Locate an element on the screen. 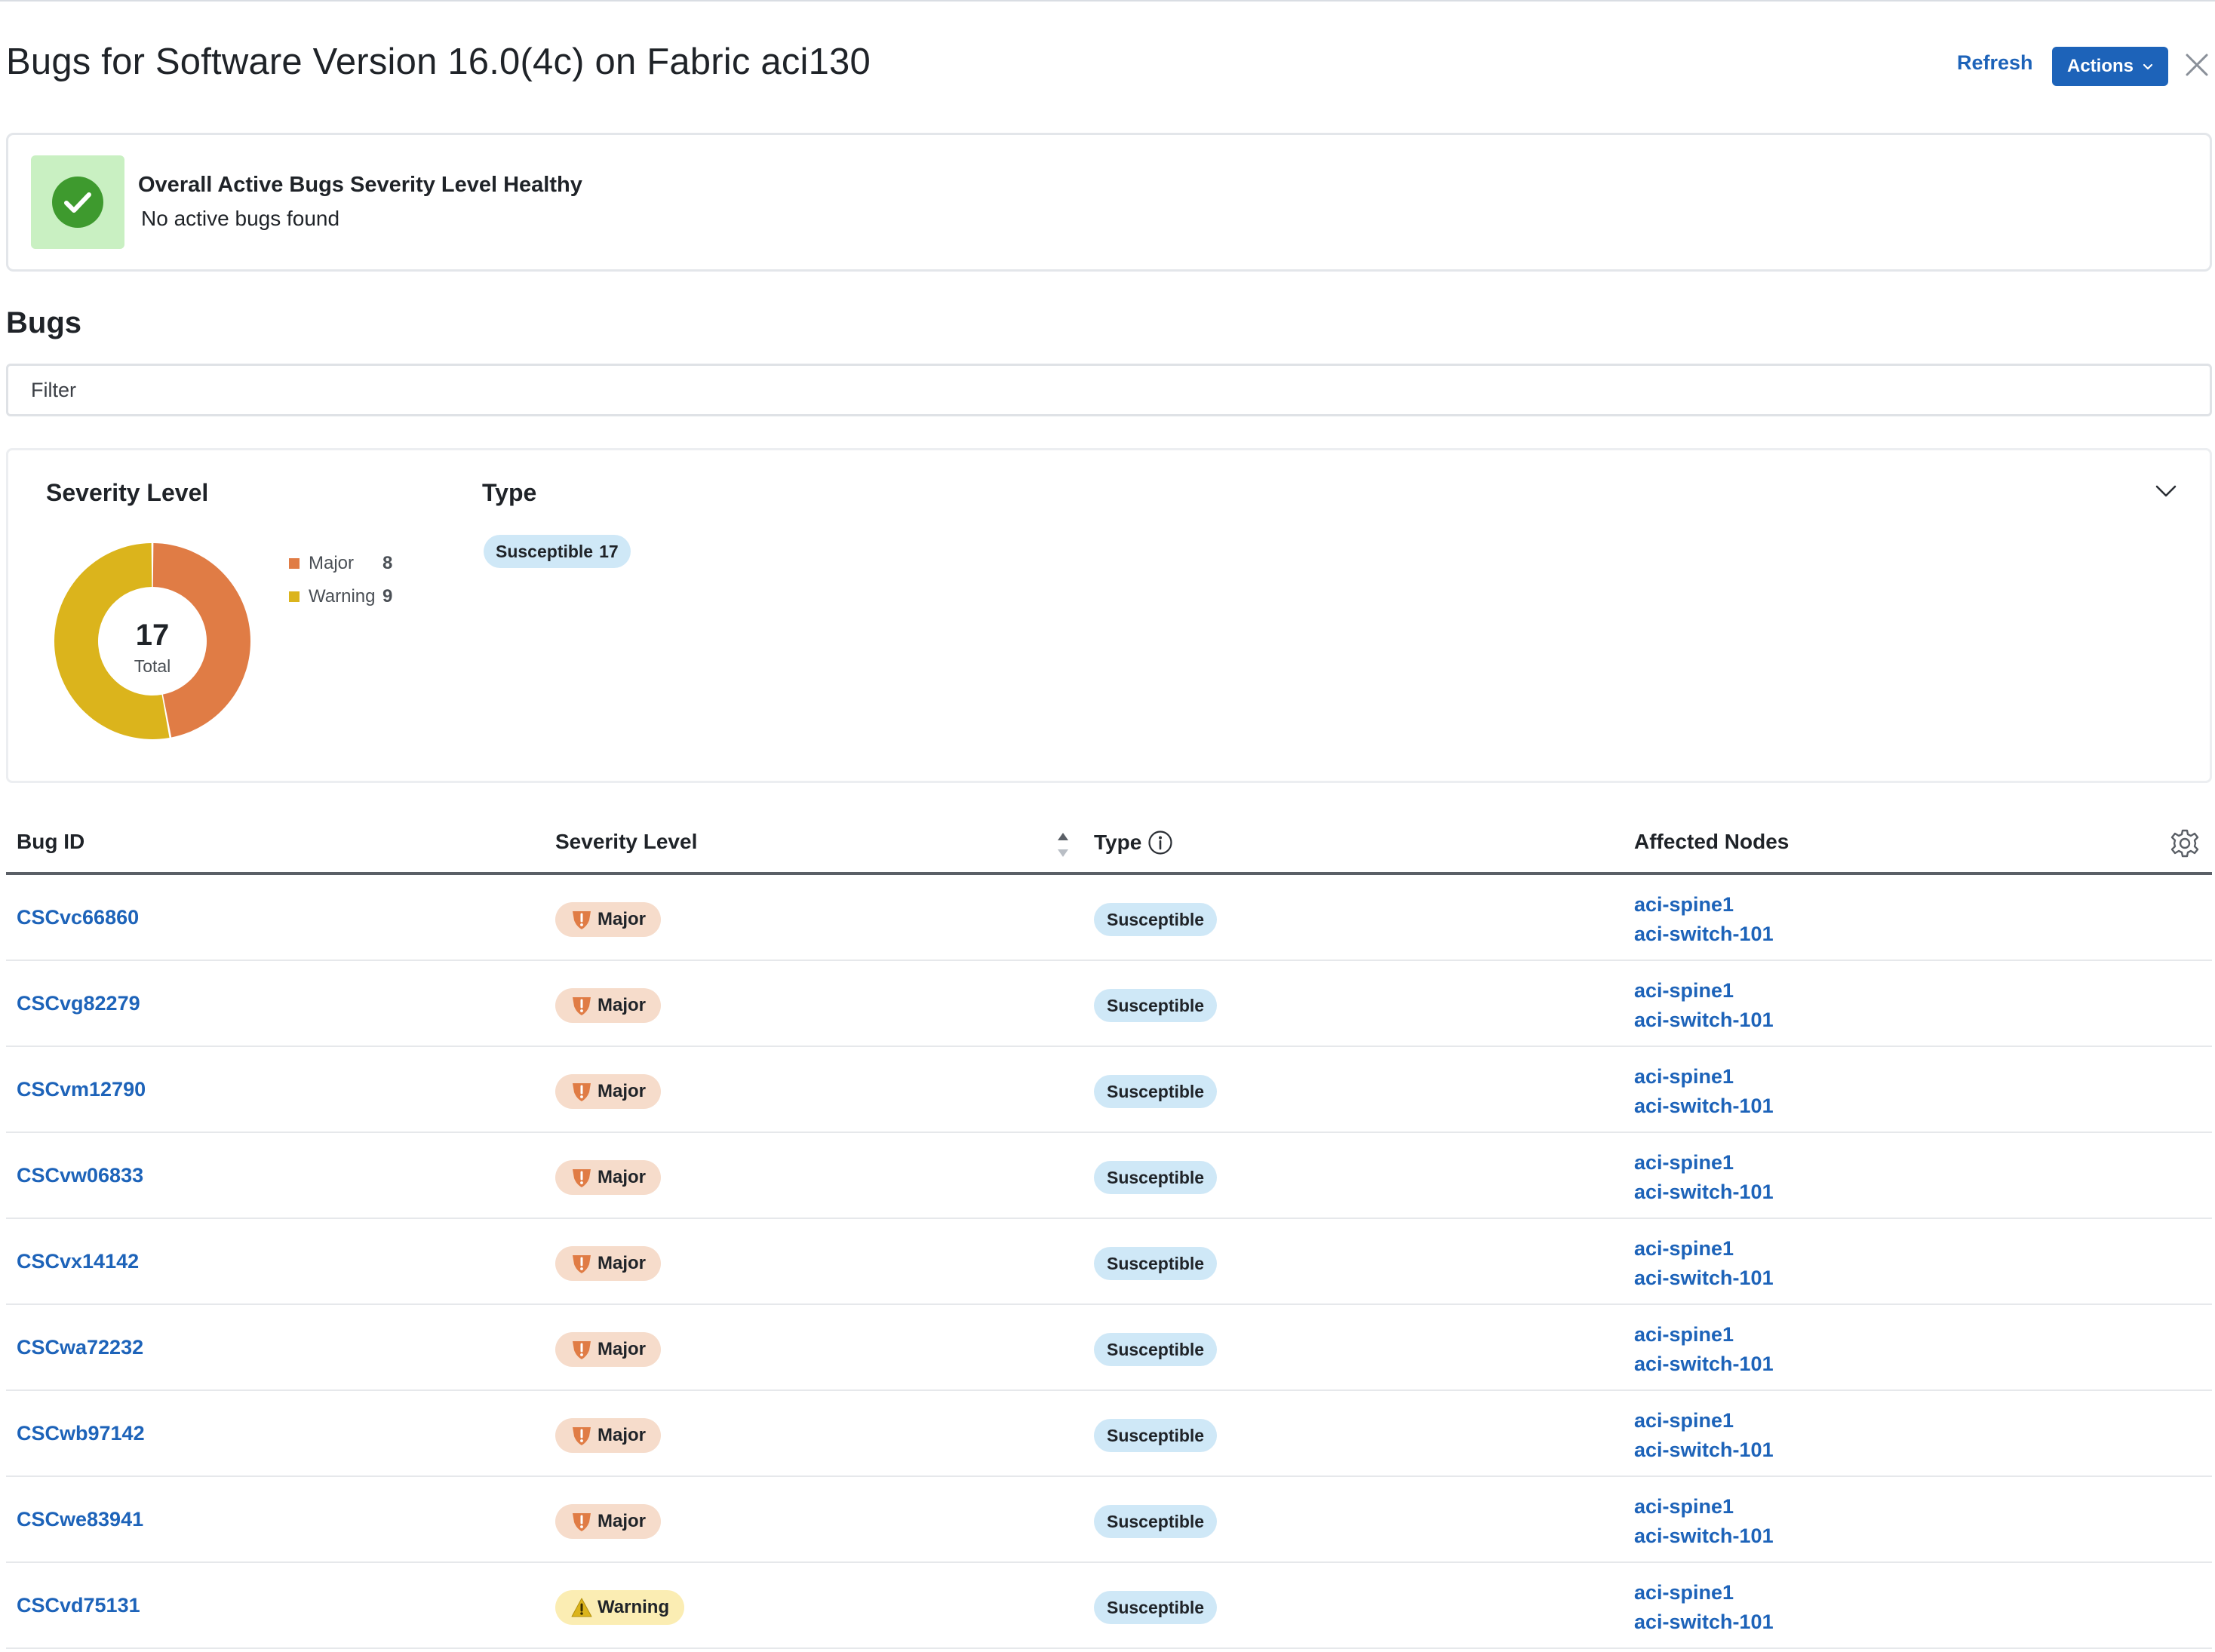 This screenshot has width=2215, height=1652. column-header-severity-level: Severity Level is located at coordinates (626, 842).